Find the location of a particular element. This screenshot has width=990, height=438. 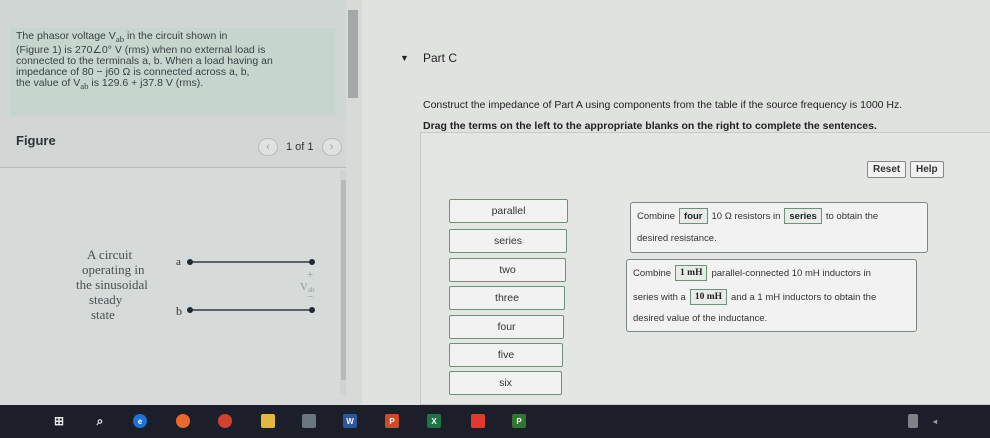

part-title: Part C is located at coordinates (440, 58).